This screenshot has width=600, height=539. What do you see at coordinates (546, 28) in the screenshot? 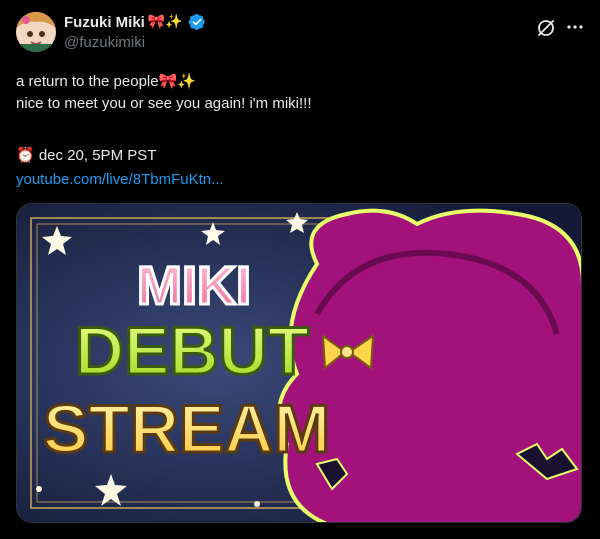
I see `grok-icon` at bounding box center [546, 28].